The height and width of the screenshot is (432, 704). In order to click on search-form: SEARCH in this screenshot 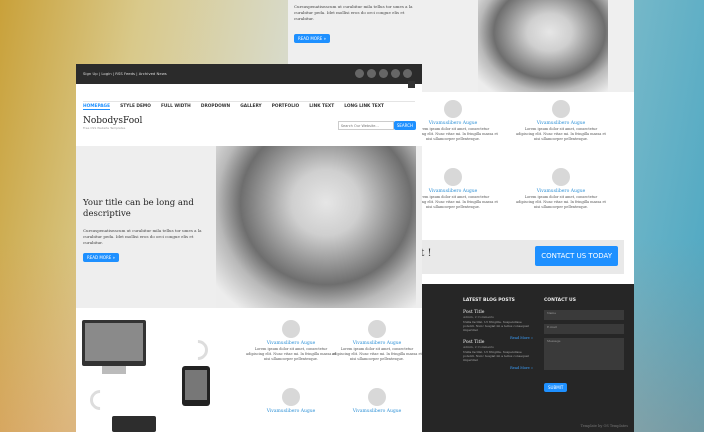, I will do `click(376, 125)`.